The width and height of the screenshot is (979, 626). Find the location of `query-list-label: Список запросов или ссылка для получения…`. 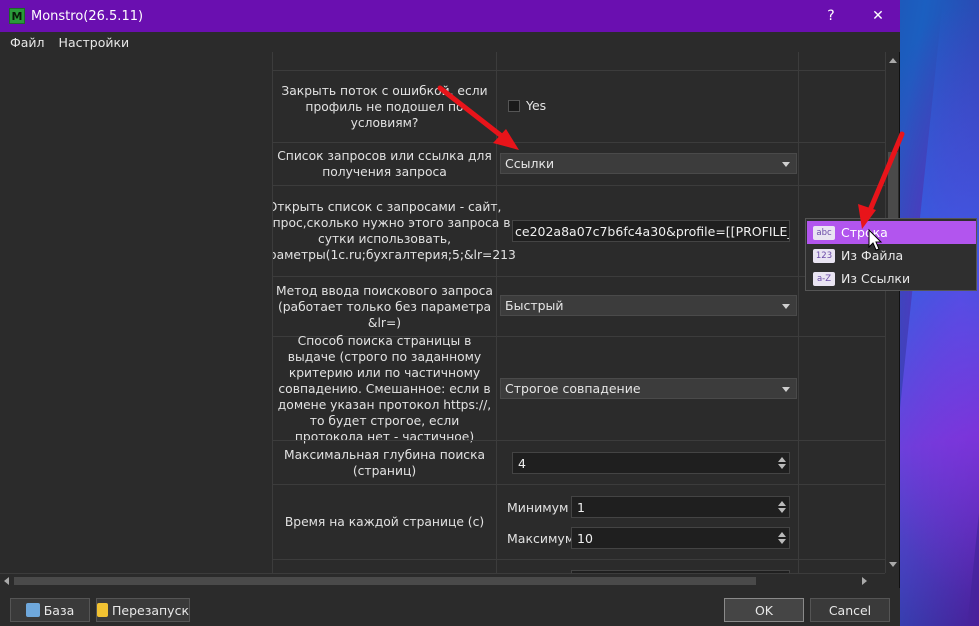

query-list-label: Список запросов или ссылка для получения… is located at coordinates (385, 164).